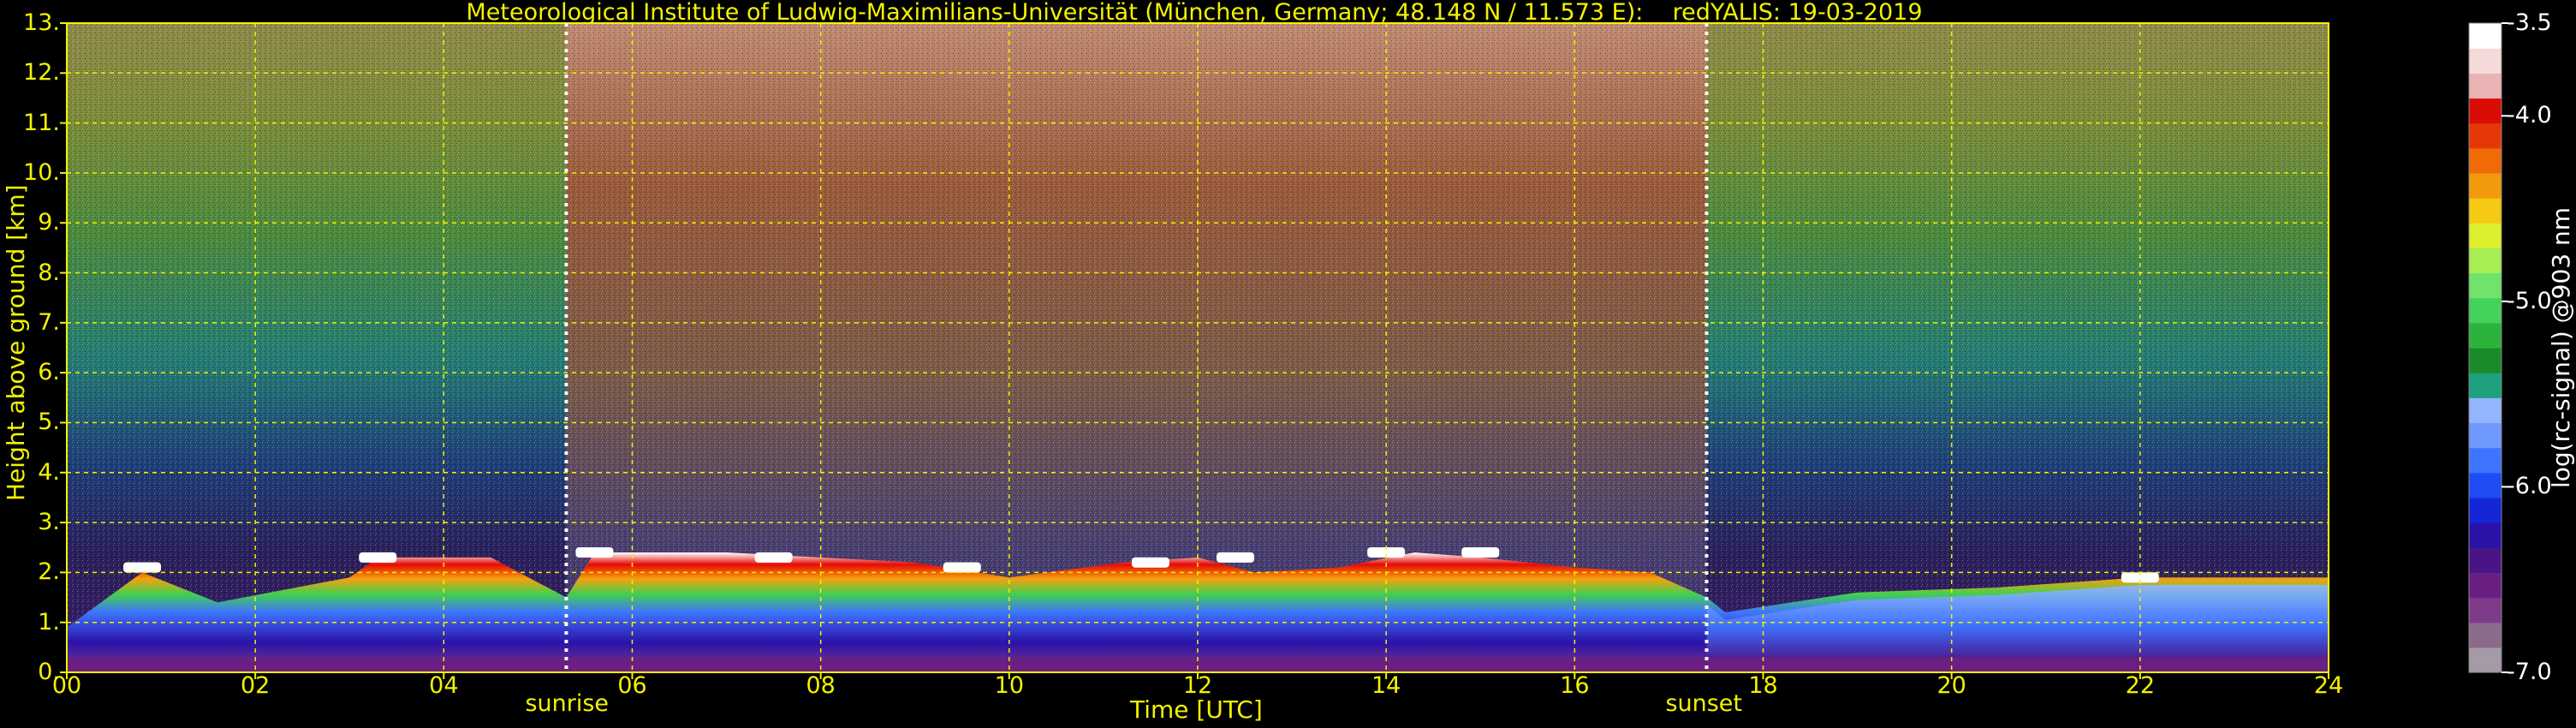 The image size is (2576, 728). What do you see at coordinates (1763, 685) in the screenshot?
I see `x-tick-label: 18` at bounding box center [1763, 685].